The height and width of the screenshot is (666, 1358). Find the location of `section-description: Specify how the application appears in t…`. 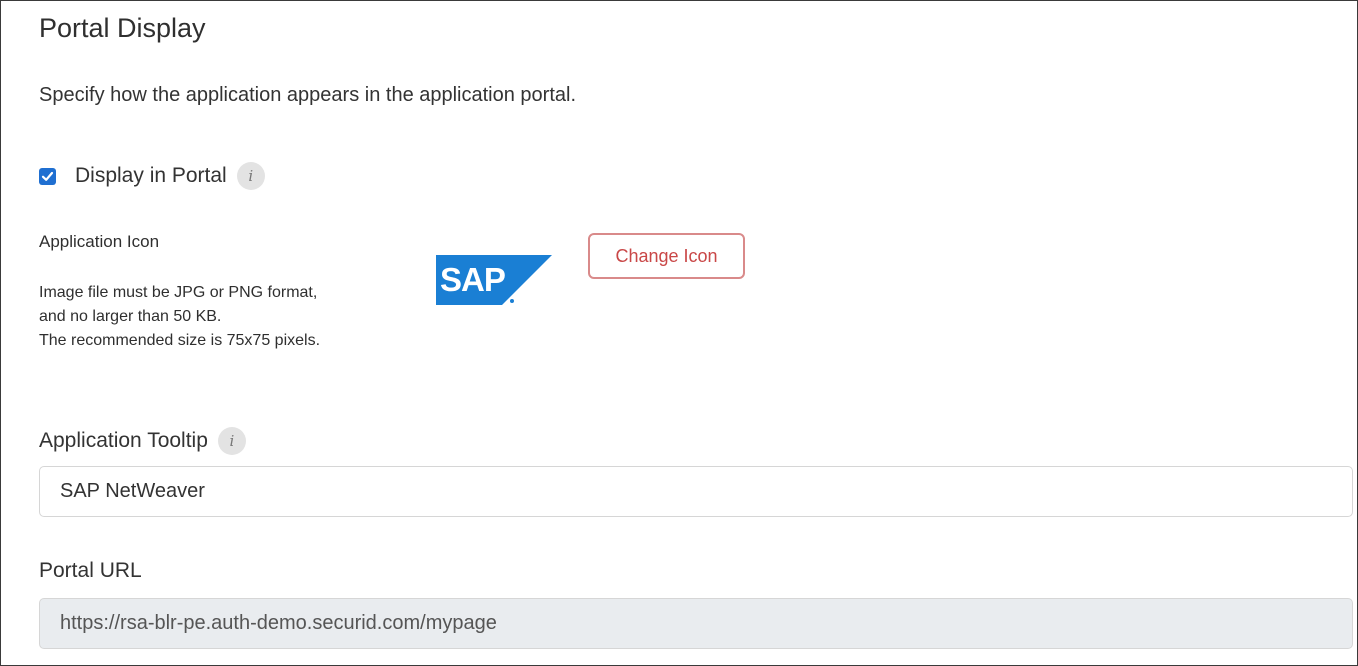

section-description: Specify how the application appears in t… is located at coordinates (308, 95).